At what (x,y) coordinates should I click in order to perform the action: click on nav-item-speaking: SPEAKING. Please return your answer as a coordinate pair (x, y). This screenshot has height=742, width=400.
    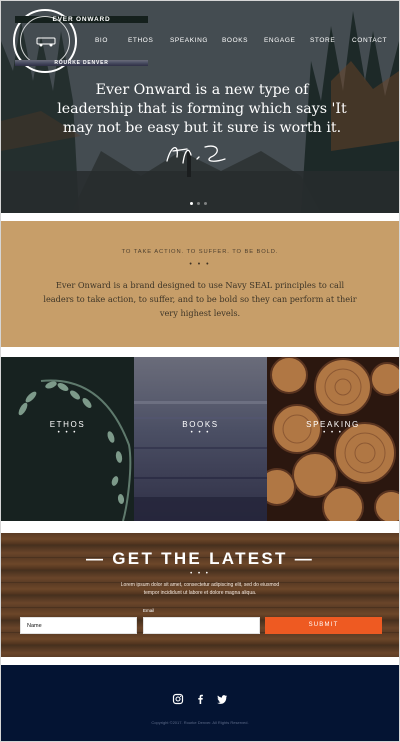
    Looking at the image, I should click on (189, 40).